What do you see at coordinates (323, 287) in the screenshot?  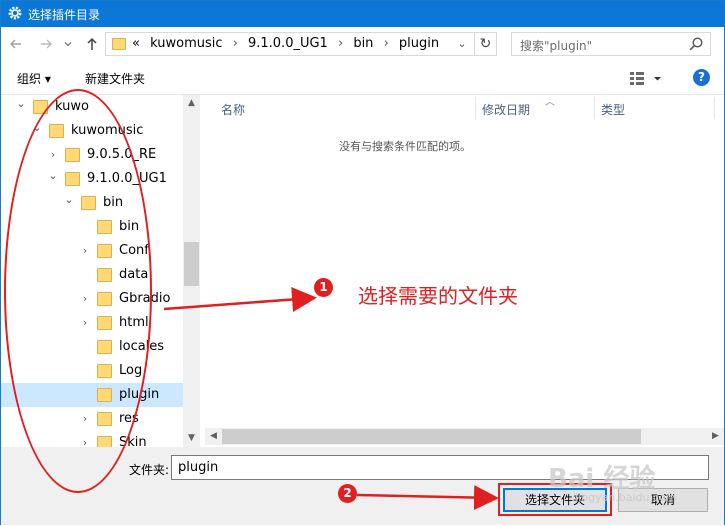 I see `annotation-badge-1: 1` at bounding box center [323, 287].